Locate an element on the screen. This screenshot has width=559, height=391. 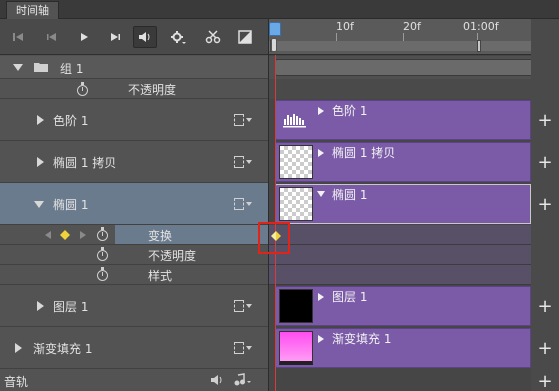
style-track is located at coordinates (414, 275).